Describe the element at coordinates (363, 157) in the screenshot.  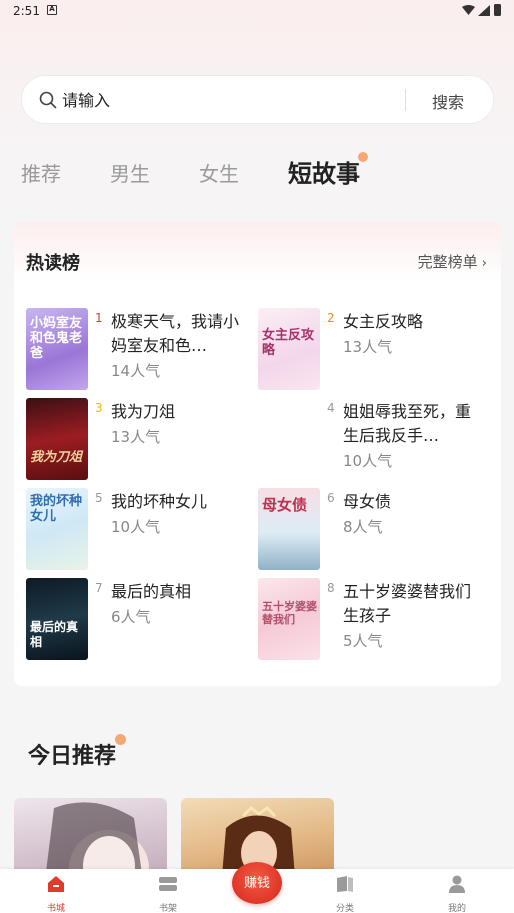
I see `tab-active-dot` at that location.